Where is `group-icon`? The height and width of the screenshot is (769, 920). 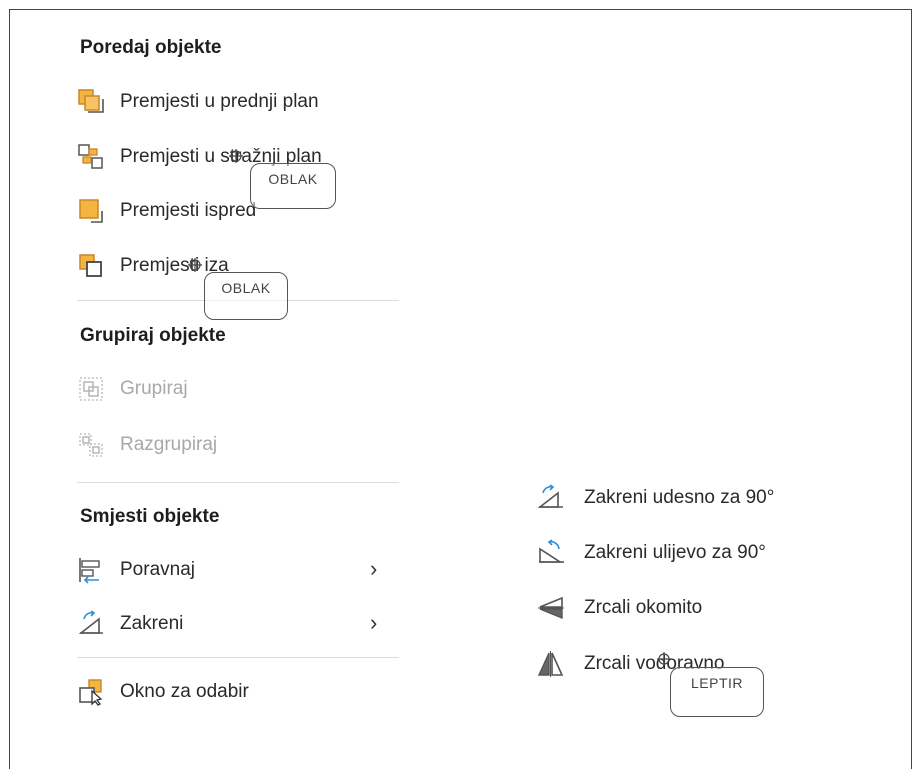
group-icon is located at coordinates (91, 389).